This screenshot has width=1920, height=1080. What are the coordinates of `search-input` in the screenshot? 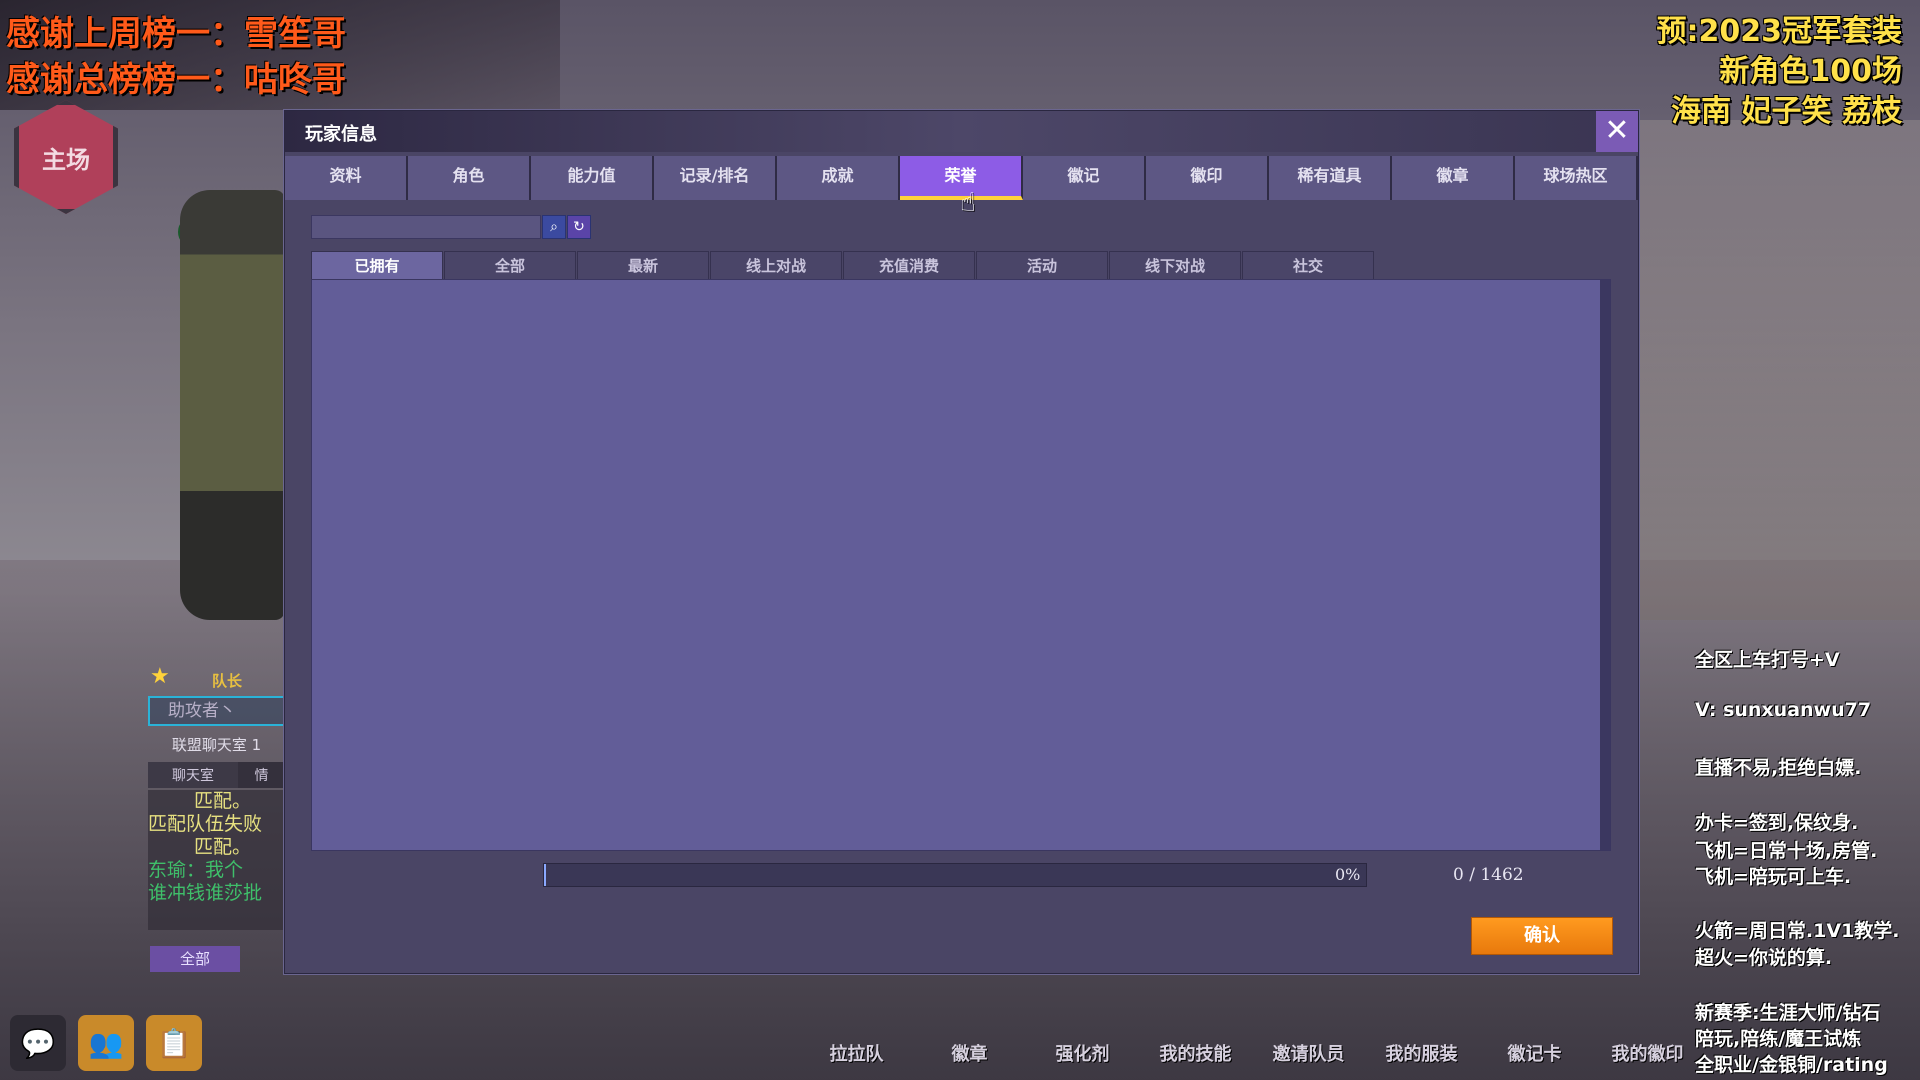 It's located at (426, 227).